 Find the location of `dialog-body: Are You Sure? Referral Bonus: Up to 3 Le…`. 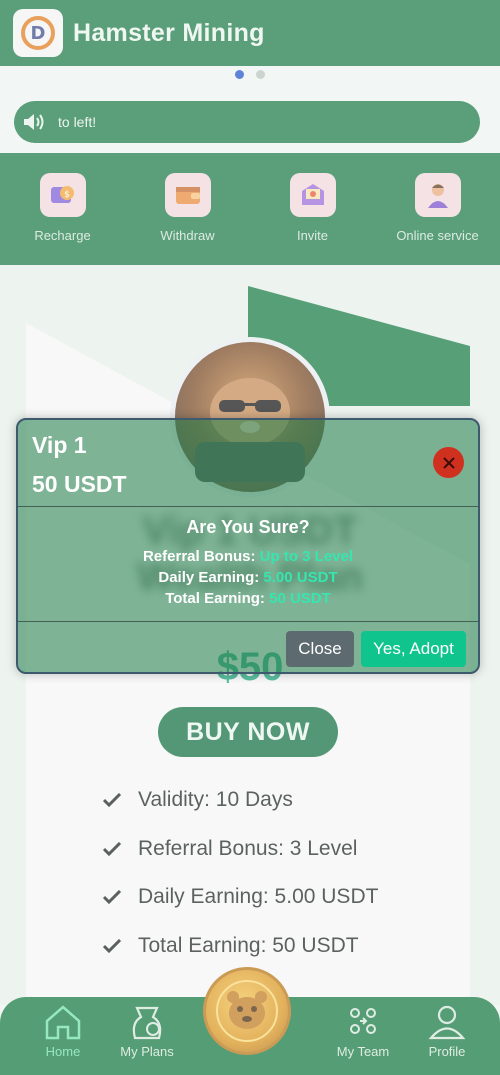

dialog-body: Are You Sure? Referral Bonus: Up to 3 Le… is located at coordinates (248, 564).